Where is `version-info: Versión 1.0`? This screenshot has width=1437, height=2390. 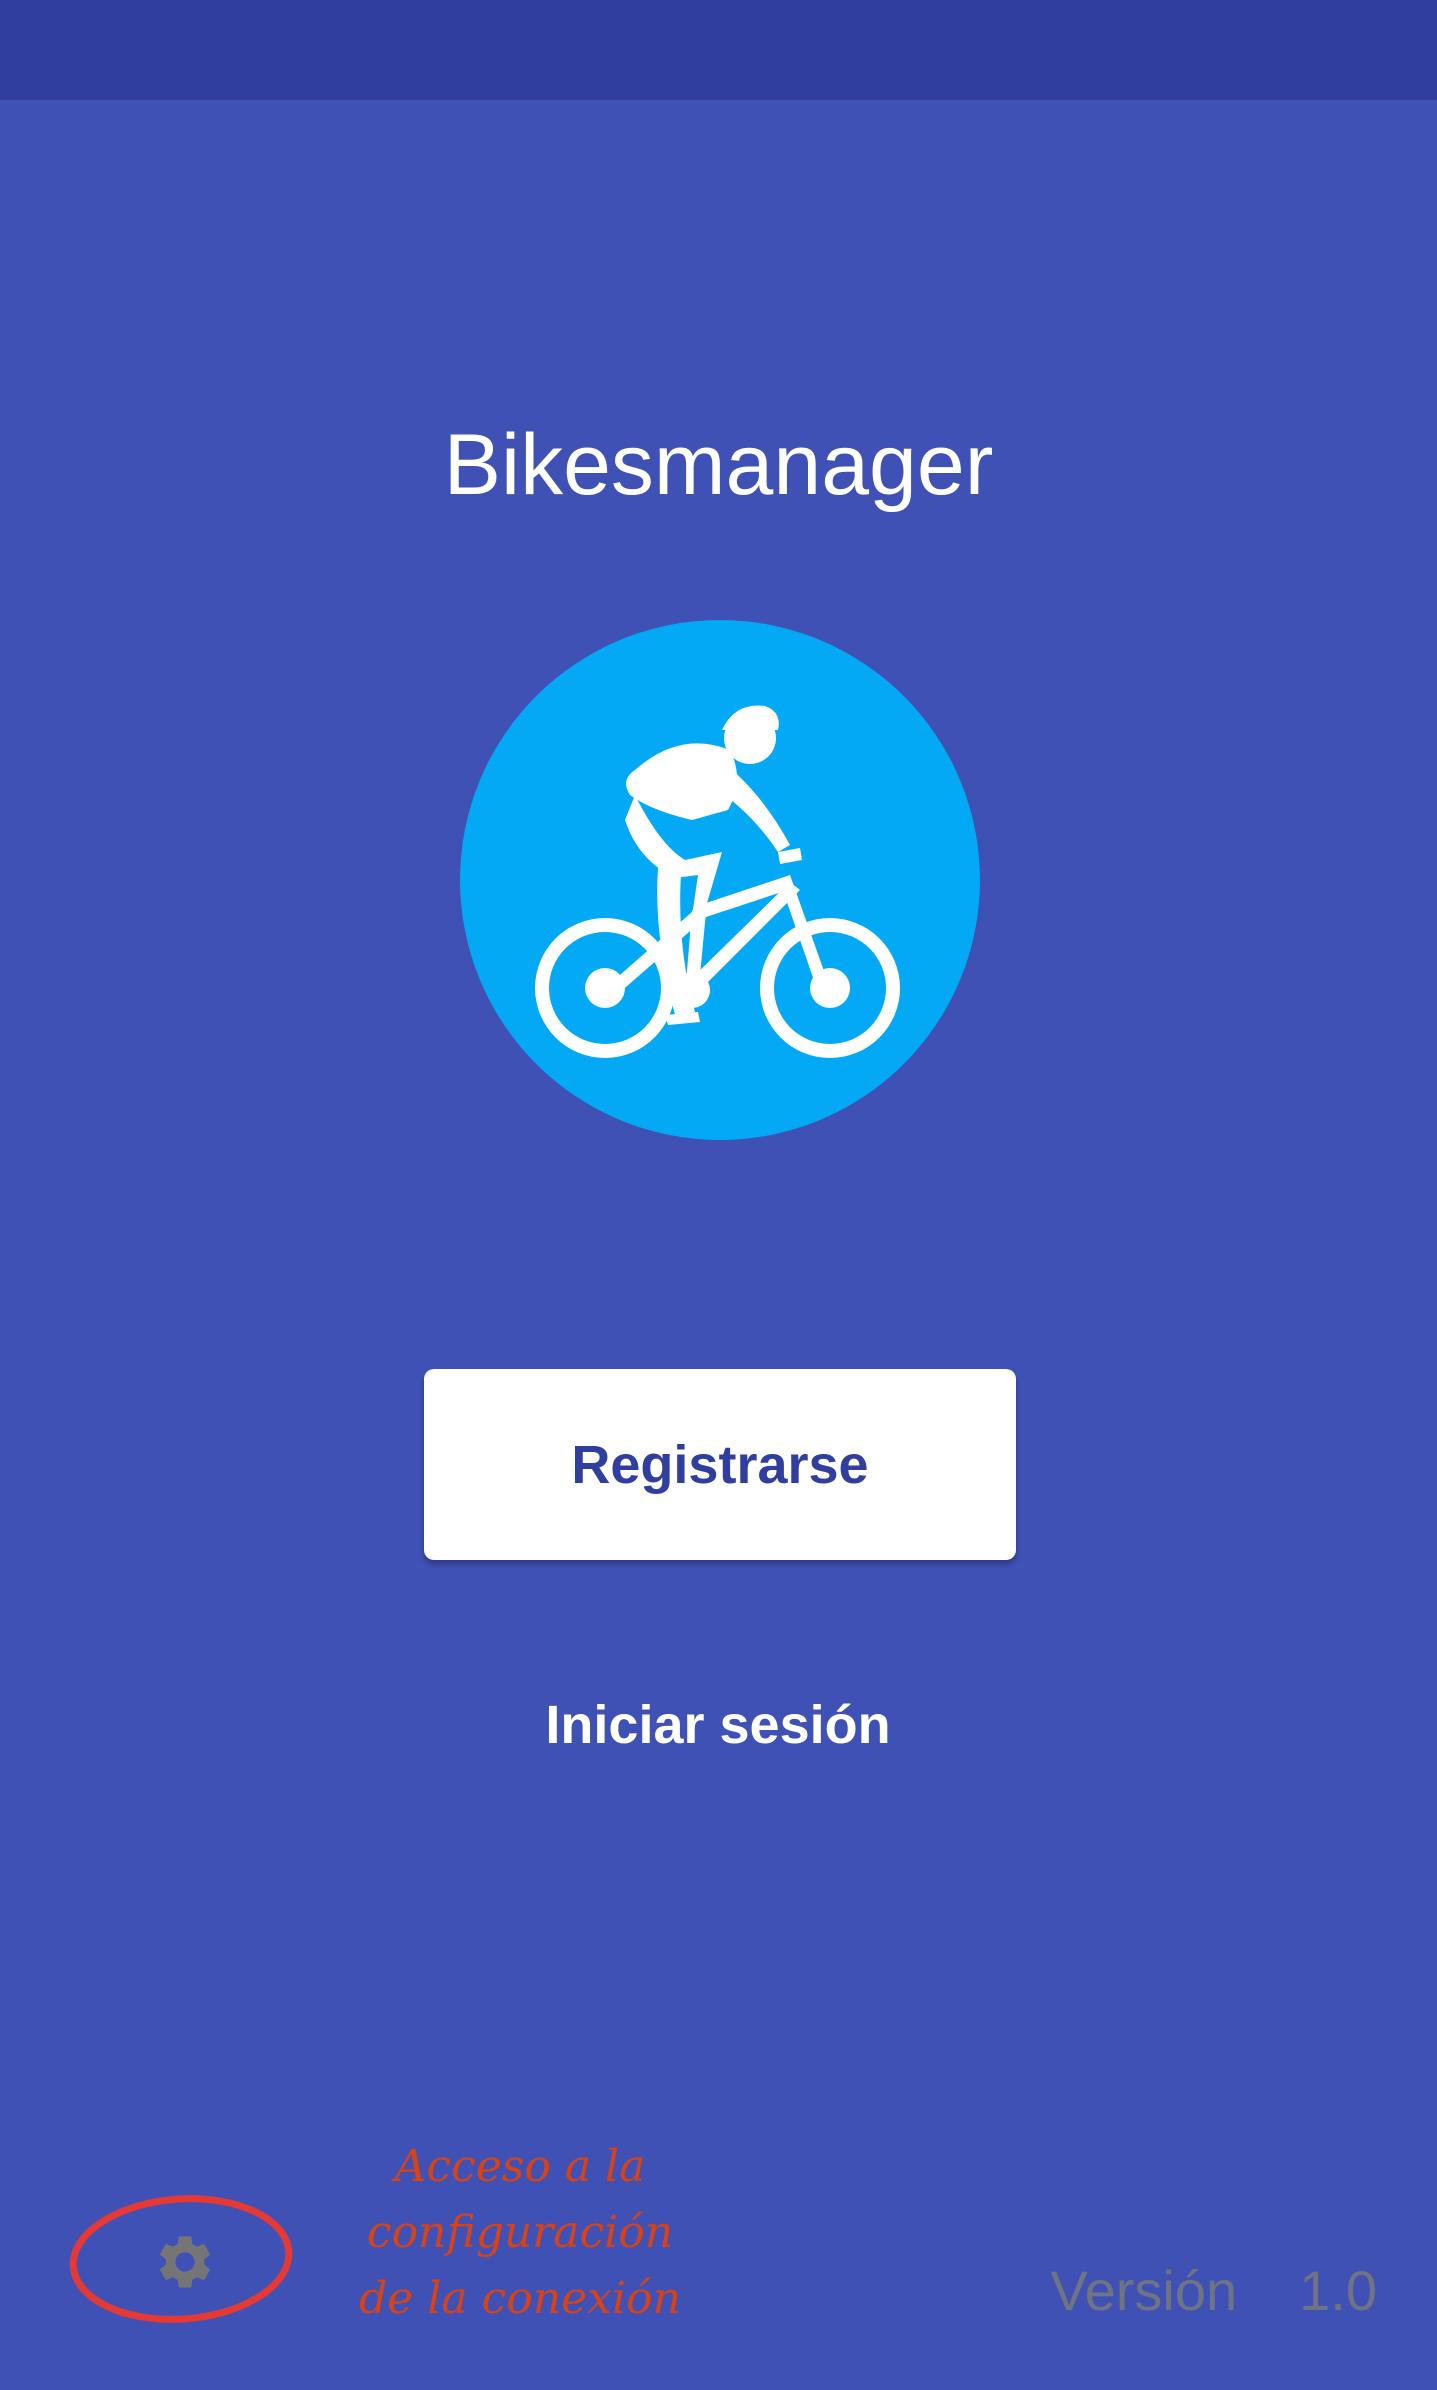 version-info: Versión 1.0 is located at coordinates (1213, 2290).